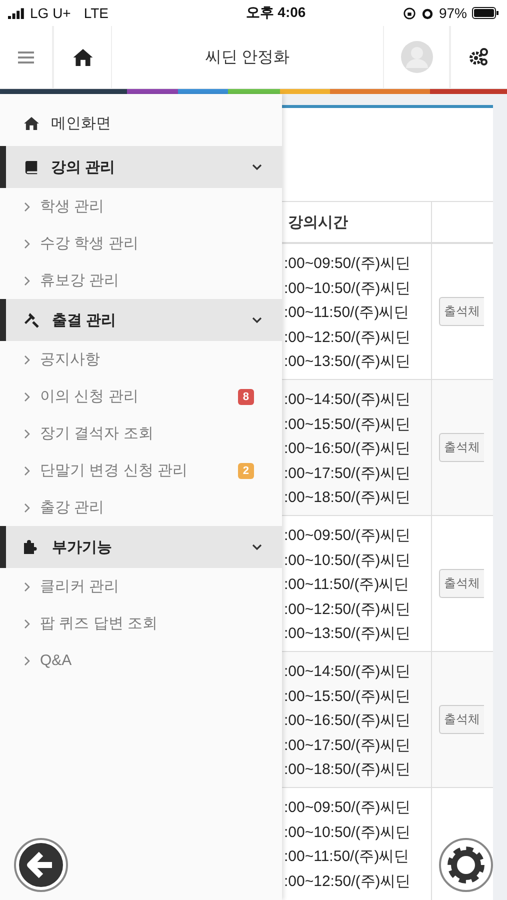  What do you see at coordinates (16, 13) in the screenshot?
I see `signal-icon` at bounding box center [16, 13].